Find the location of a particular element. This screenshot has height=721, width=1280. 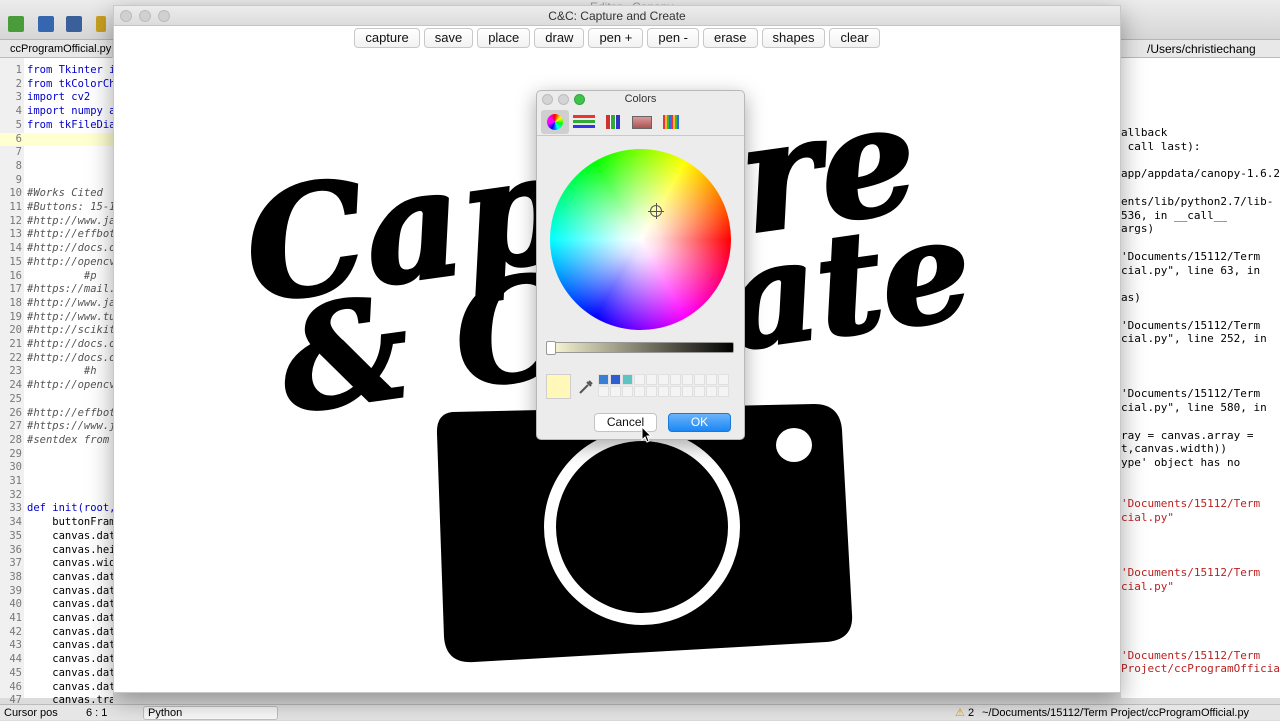

code-line: 6 is located at coordinates (56, 139).